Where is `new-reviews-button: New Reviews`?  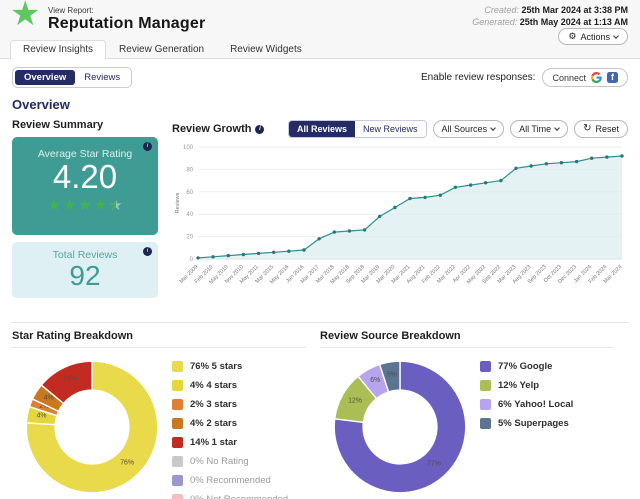
new-reviews-button: New Reviews is located at coordinates (390, 129).